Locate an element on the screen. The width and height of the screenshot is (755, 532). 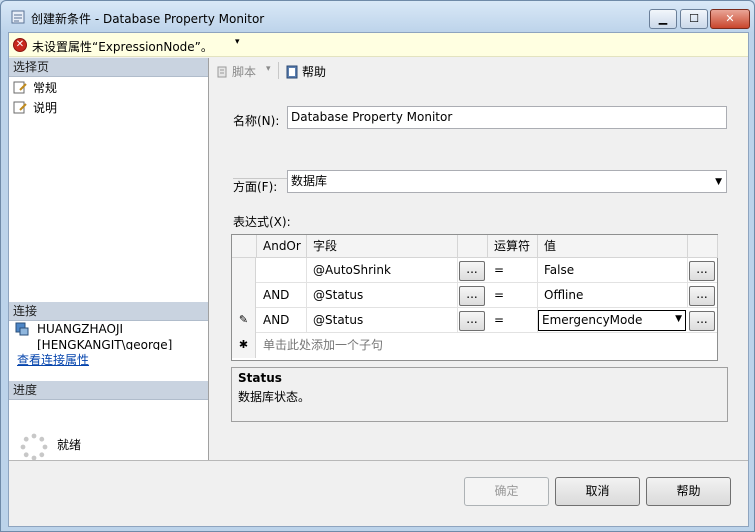
ok-button: 确定 is located at coordinates (506, 491).